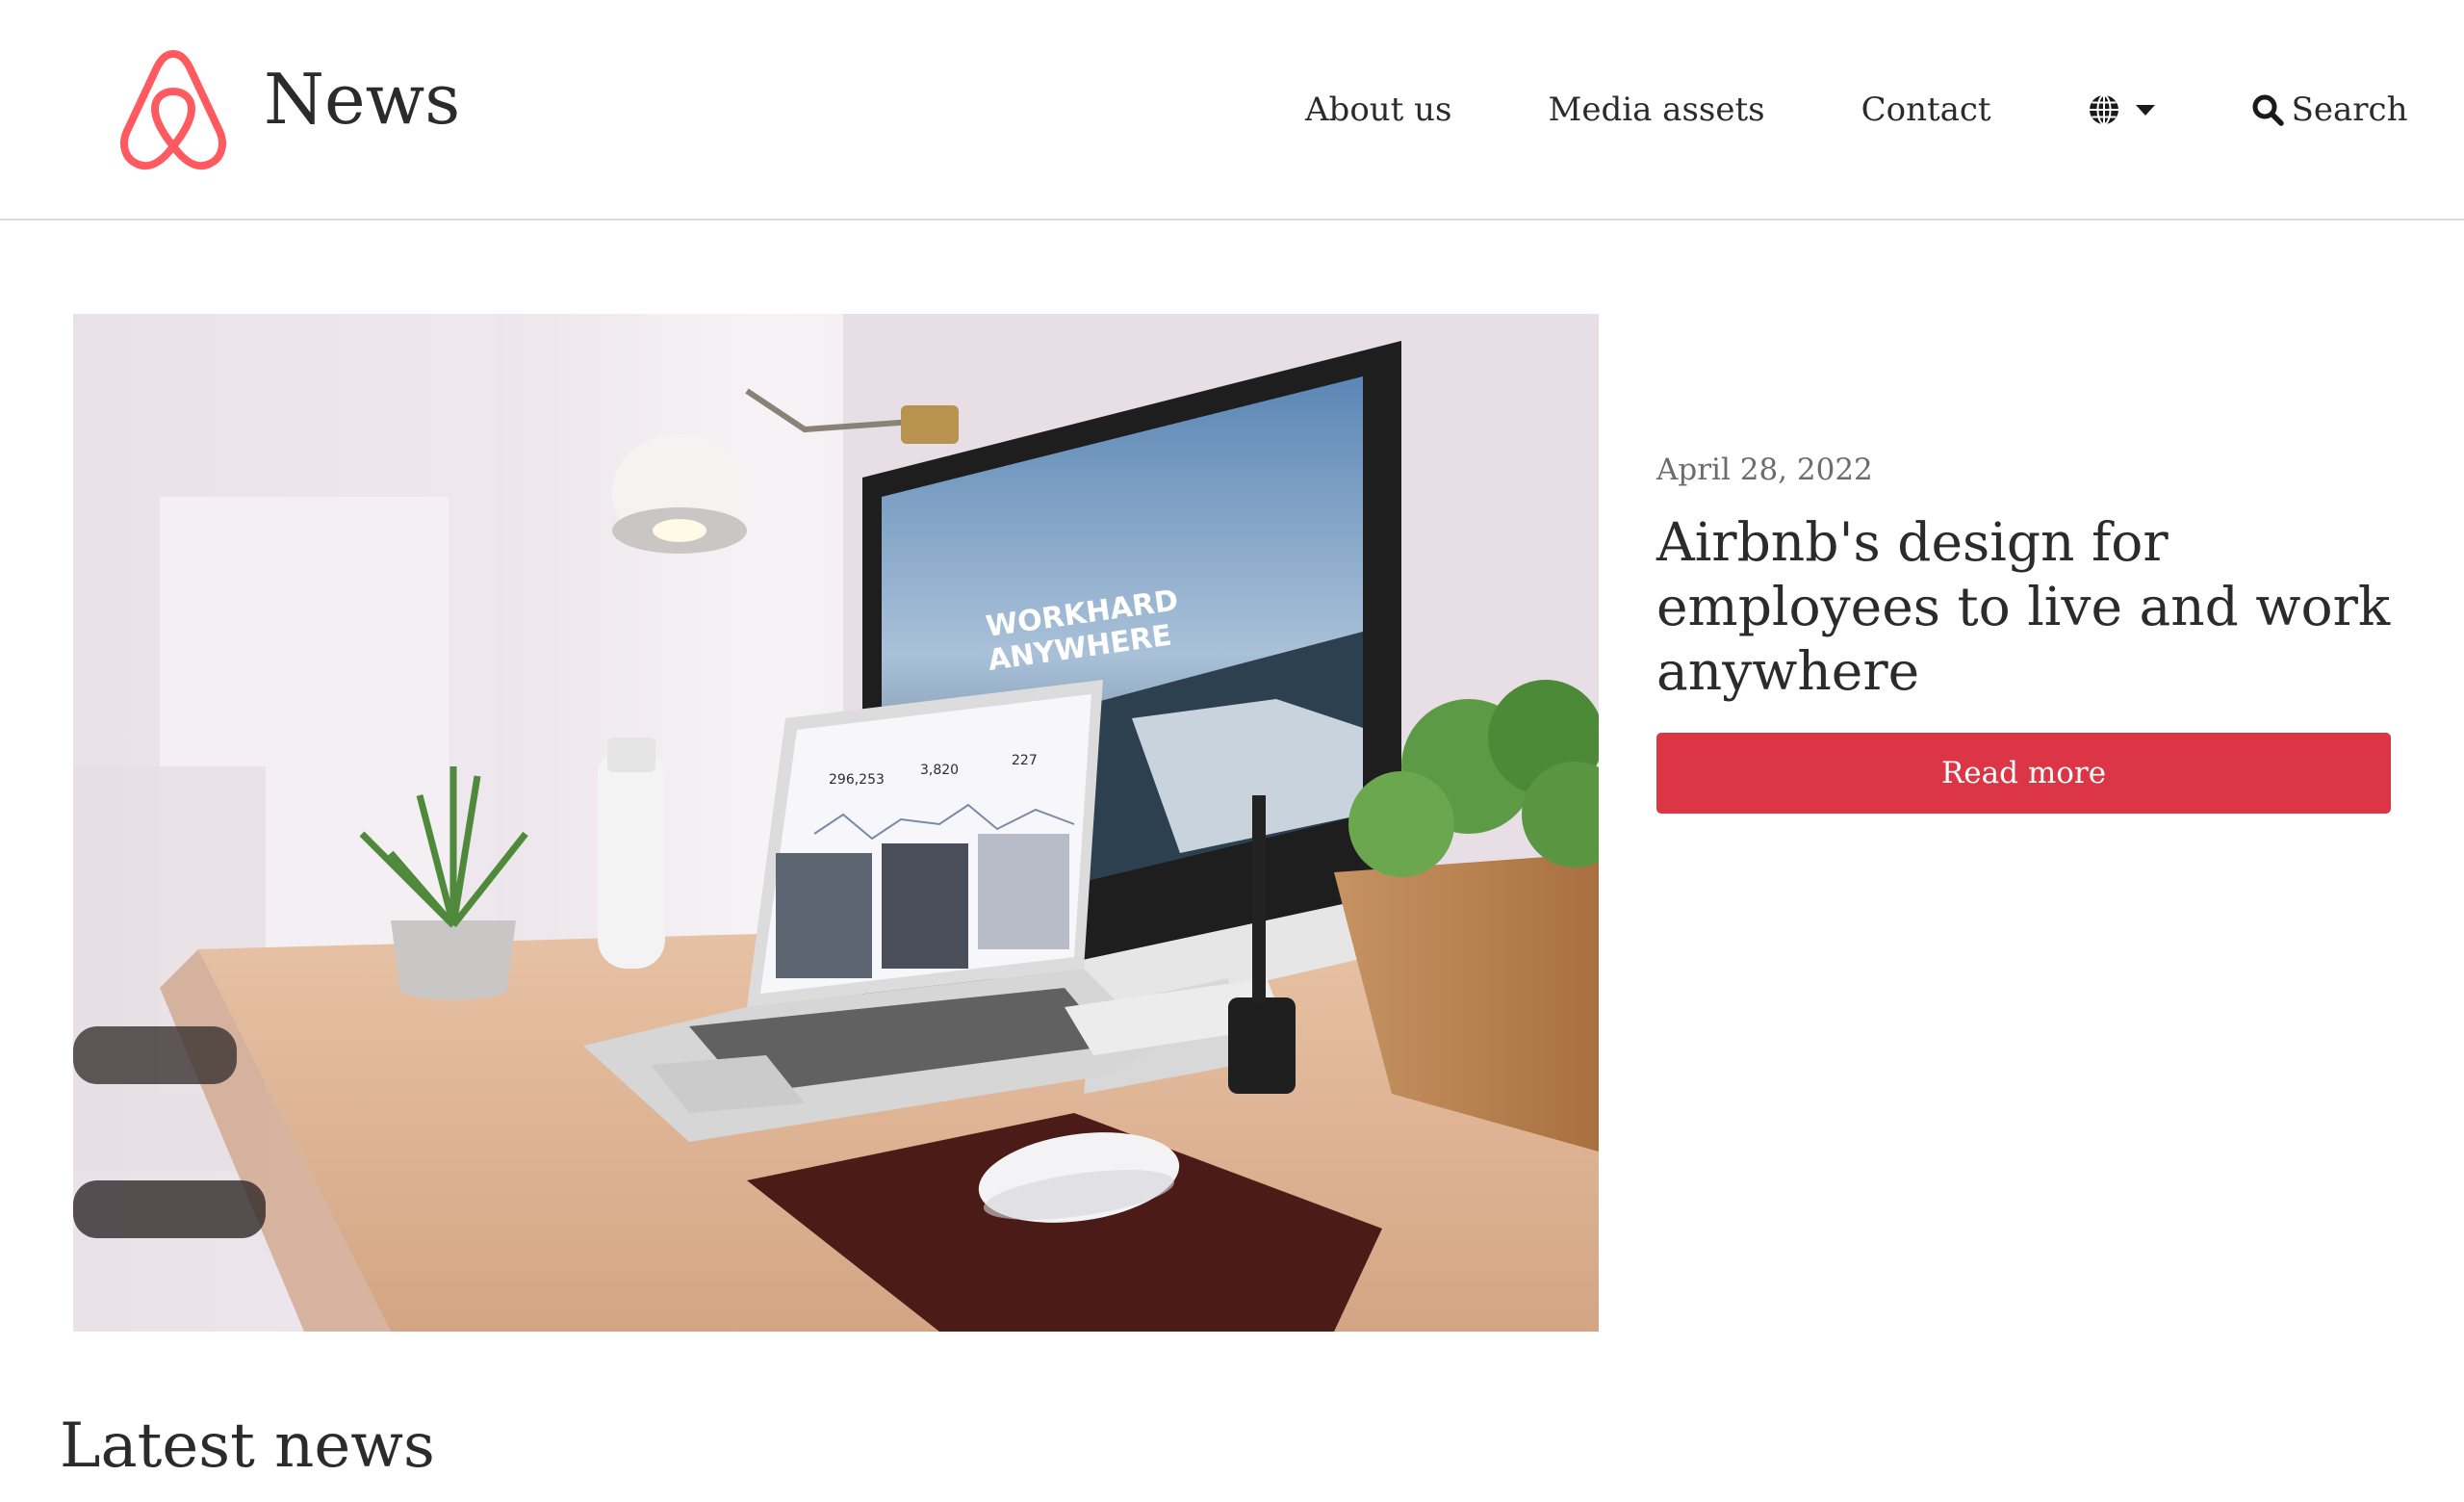 The height and width of the screenshot is (1502, 2464). Describe the element at coordinates (939, 771) in the screenshot. I see `laptop-stat-2: 3,820` at that location.